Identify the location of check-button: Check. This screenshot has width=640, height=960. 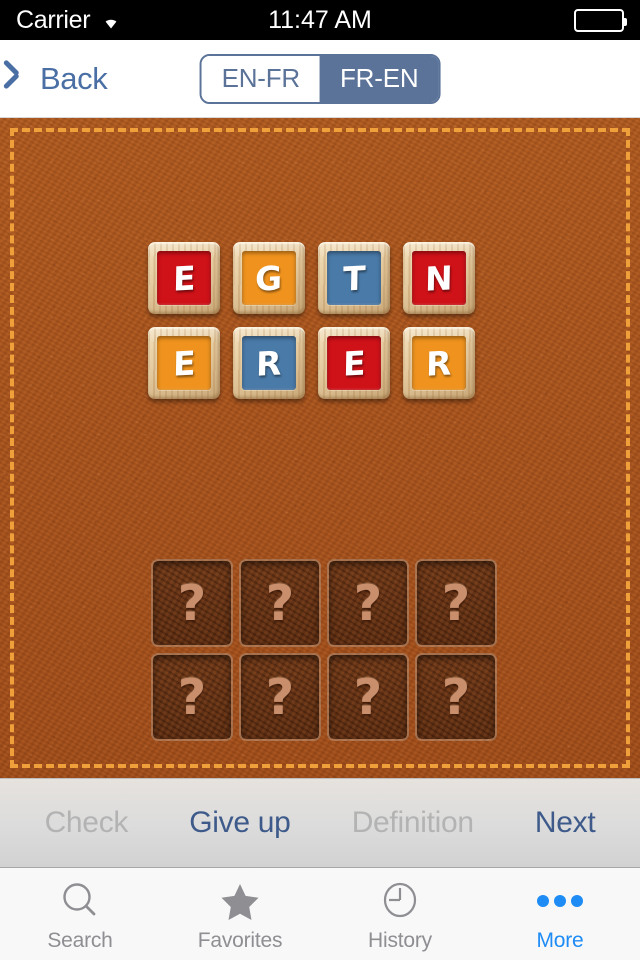
(87, 823).